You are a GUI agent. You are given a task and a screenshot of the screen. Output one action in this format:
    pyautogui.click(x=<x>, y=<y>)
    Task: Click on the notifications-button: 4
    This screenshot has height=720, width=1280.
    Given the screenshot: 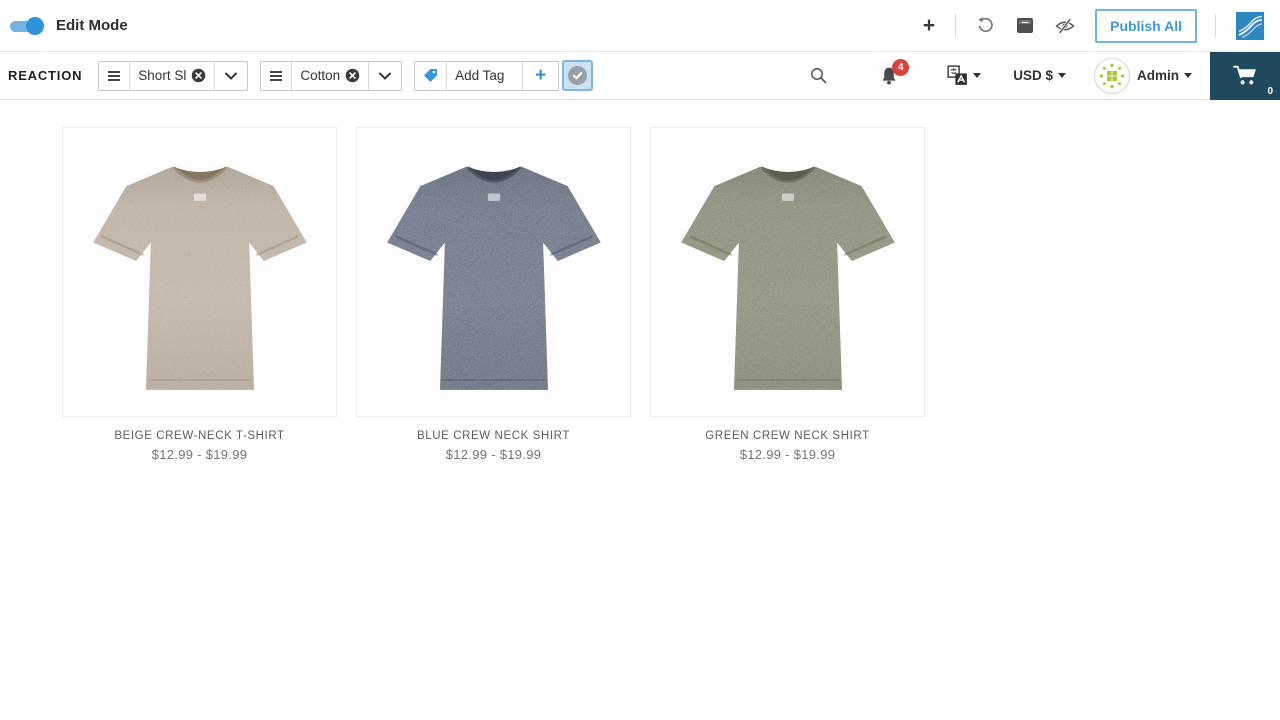 What is the action you would take?
    pyautogui.click(x=894, y=72)
    